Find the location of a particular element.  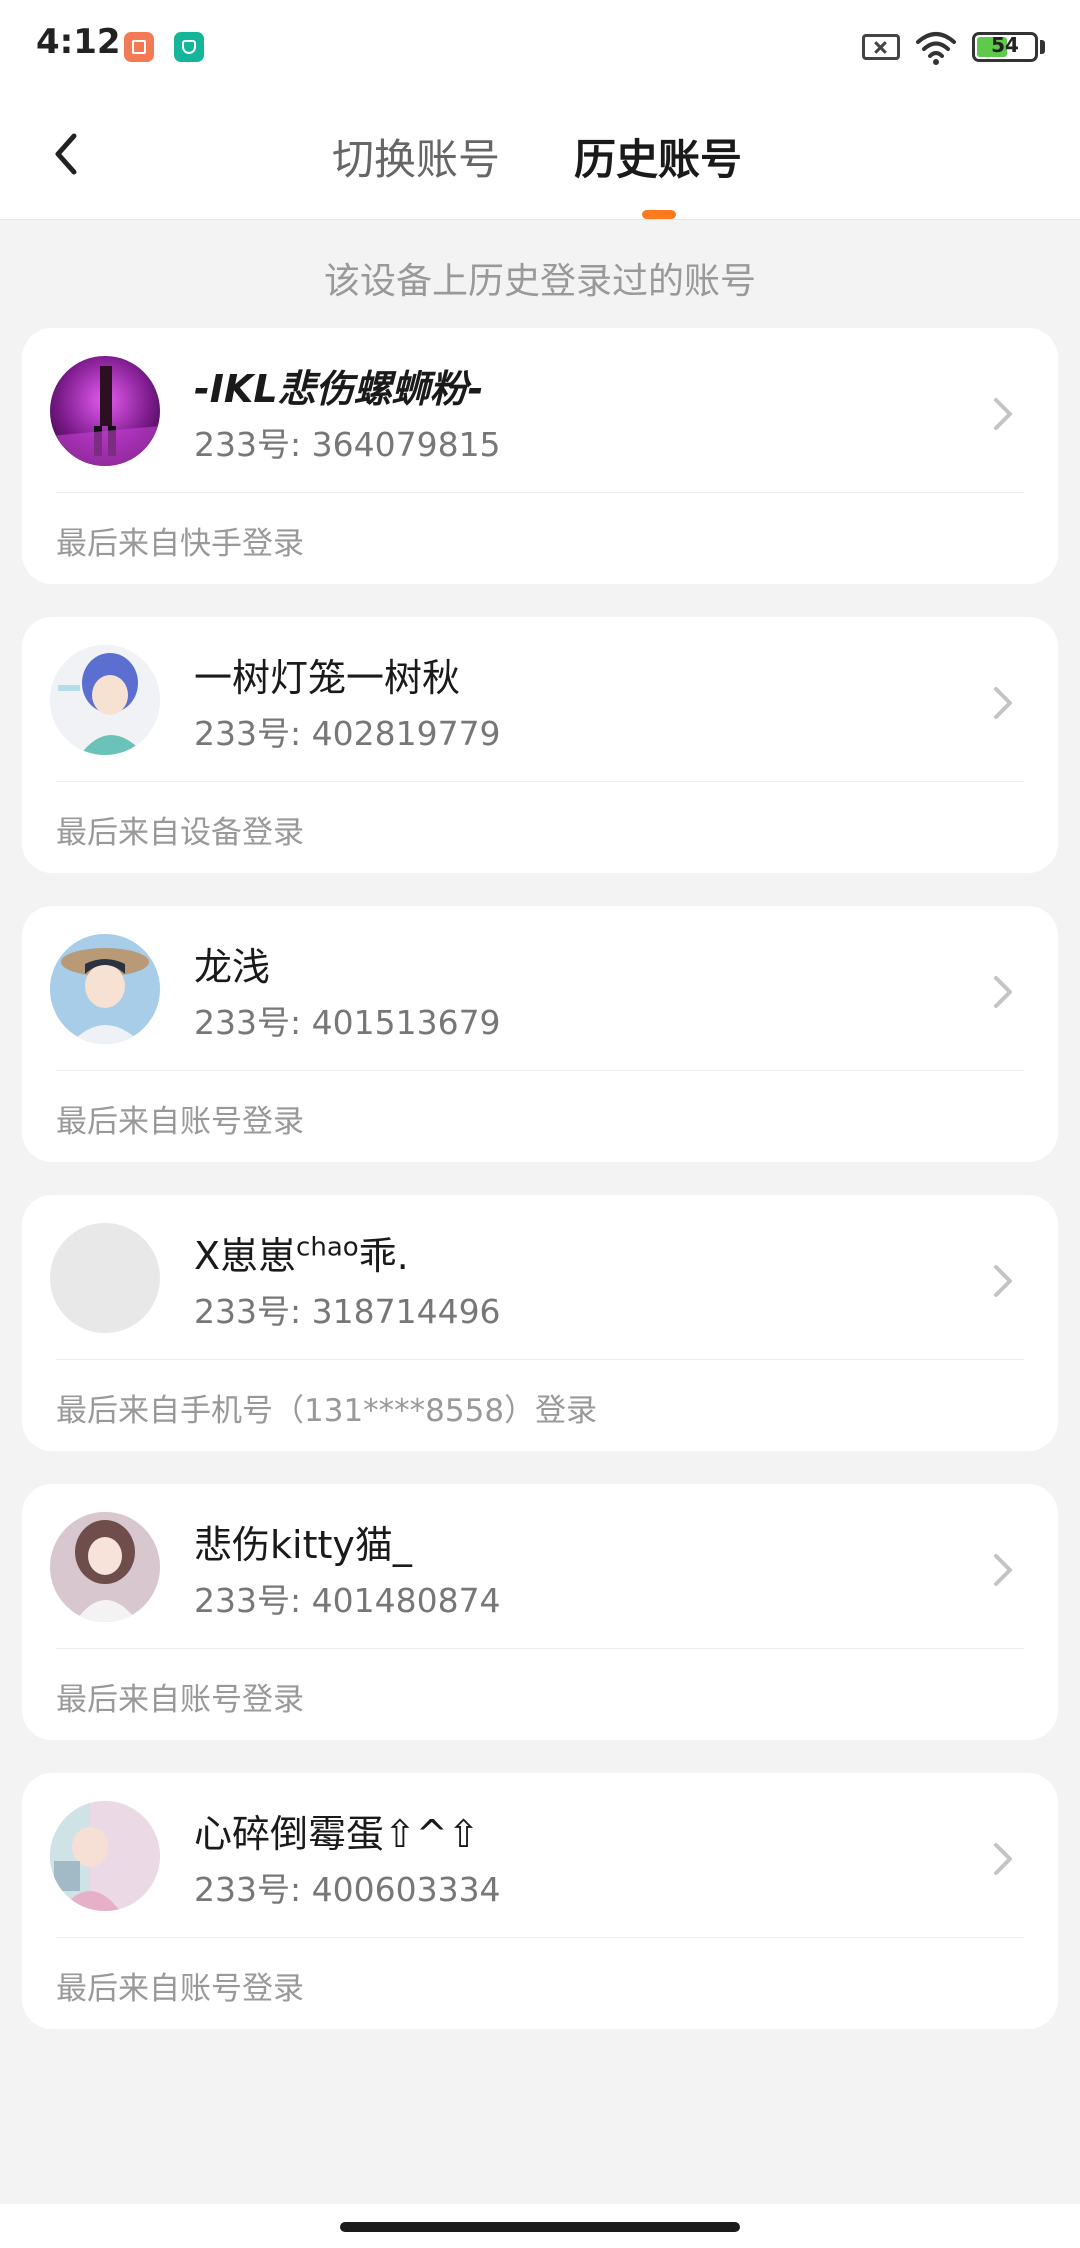

header: 切换账号 历史账号 is located at coordinates (540, 158).